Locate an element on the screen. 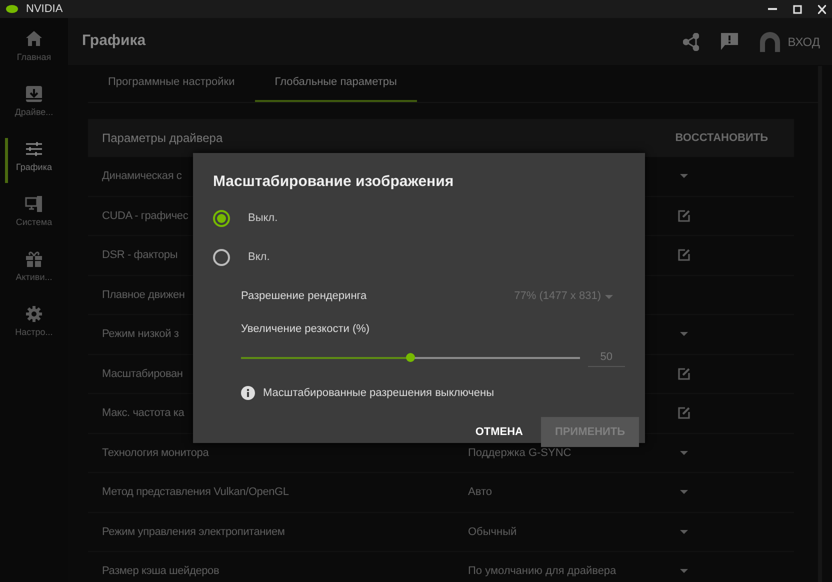 This screenshot has height=582, width=832. sidebar-item: Главная is located at coordinates (34, 53).